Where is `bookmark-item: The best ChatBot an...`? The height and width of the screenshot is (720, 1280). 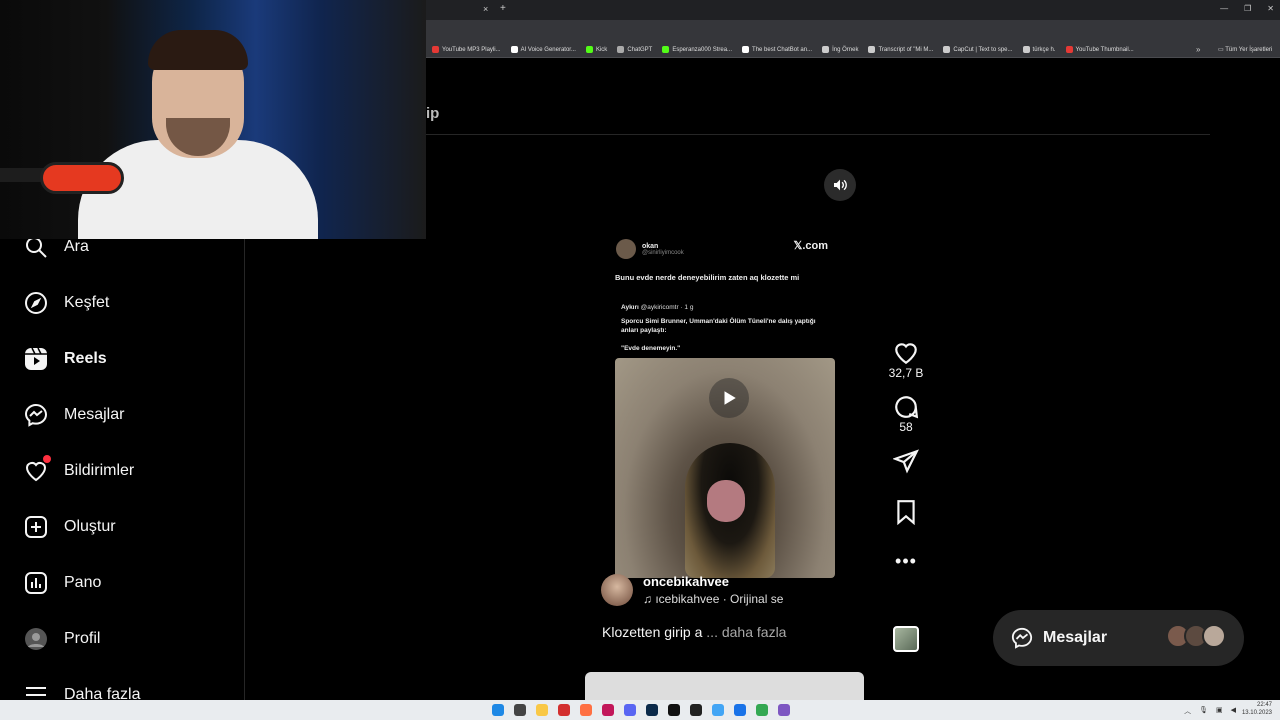 bookmark-item: The best ChatBot an... is located at coordinates (777, 49).